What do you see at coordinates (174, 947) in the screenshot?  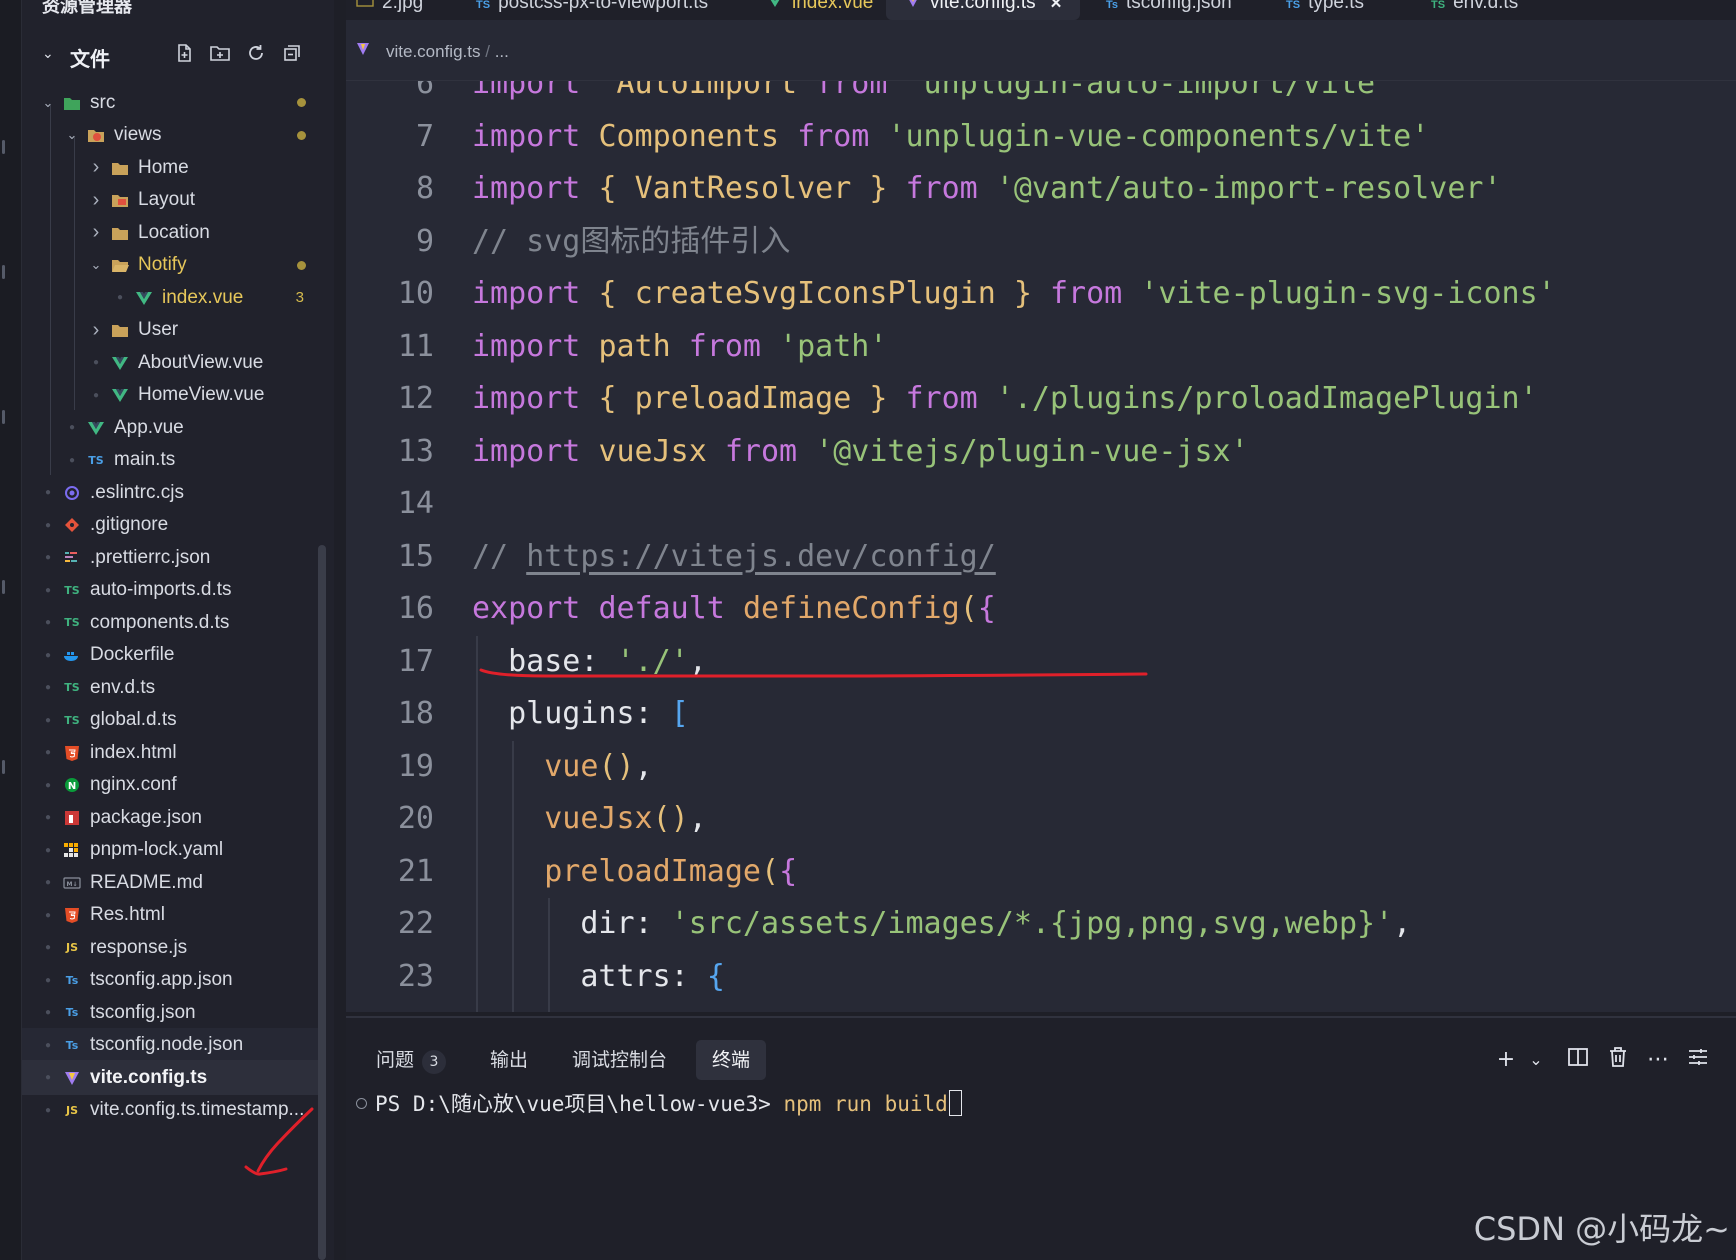 I see `tree-file: ● JS response.js` at bounding box center [174, 947].